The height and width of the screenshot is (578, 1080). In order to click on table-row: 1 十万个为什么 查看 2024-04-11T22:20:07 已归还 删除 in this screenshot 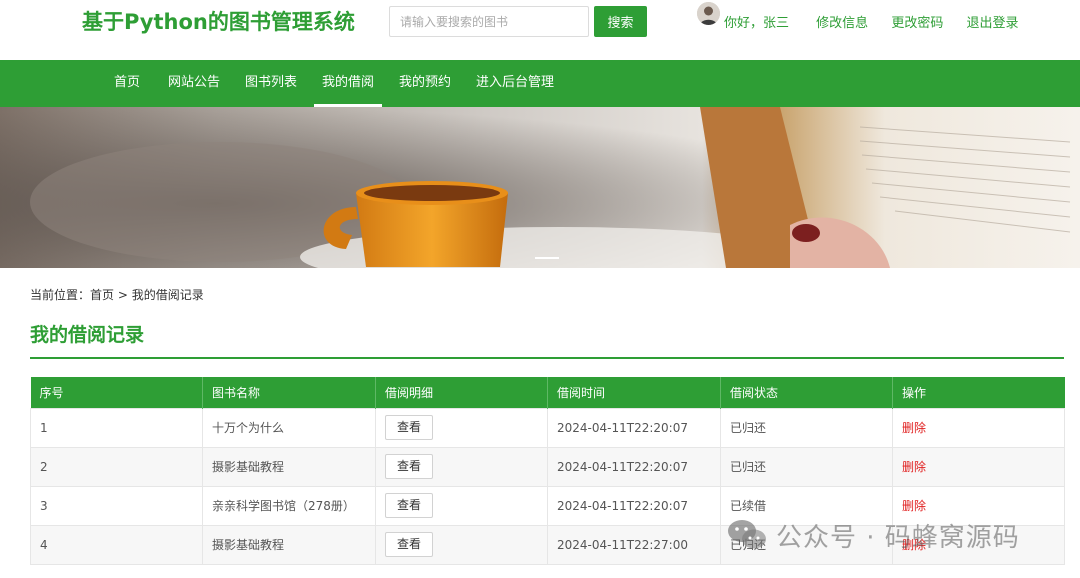, I will do `click(547, 427)`.